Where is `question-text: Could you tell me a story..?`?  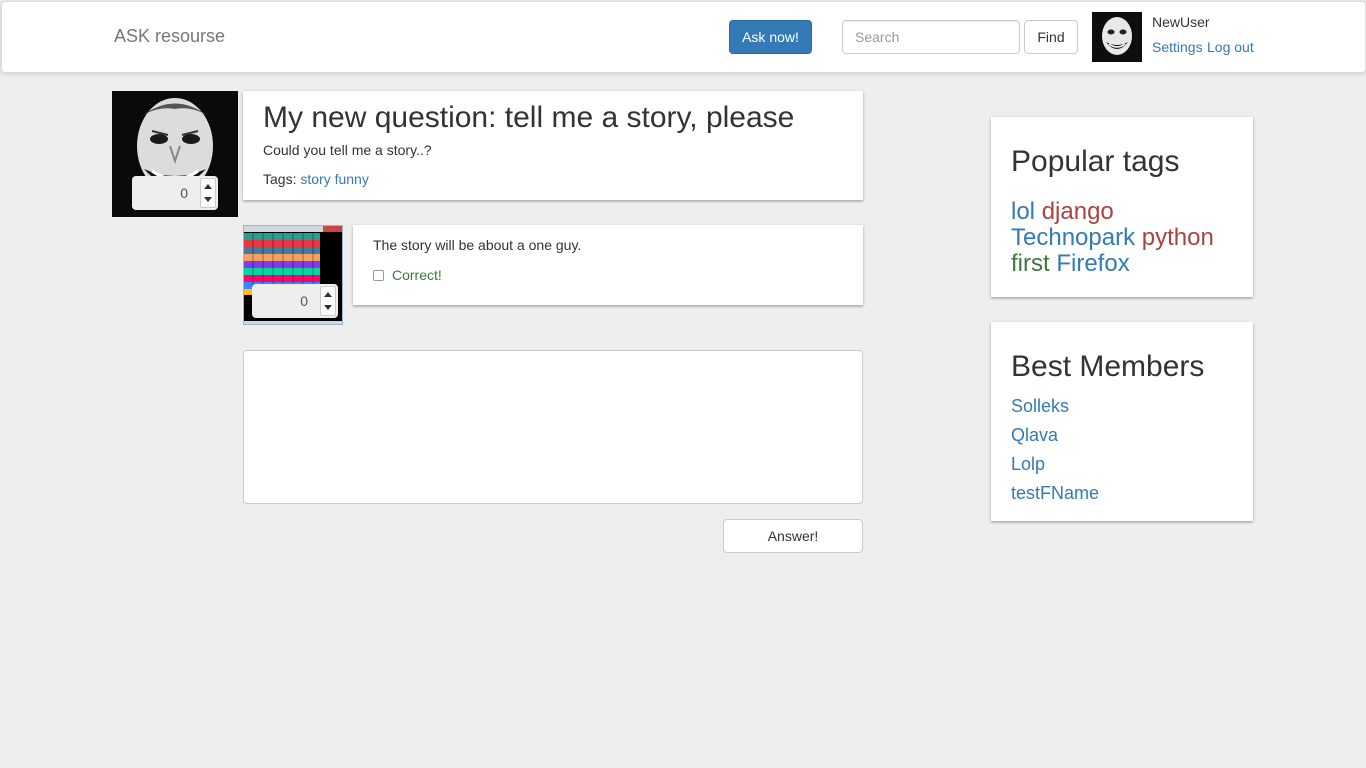 question-text: Could you tell me a story..? is located at coordinates (347, 150).